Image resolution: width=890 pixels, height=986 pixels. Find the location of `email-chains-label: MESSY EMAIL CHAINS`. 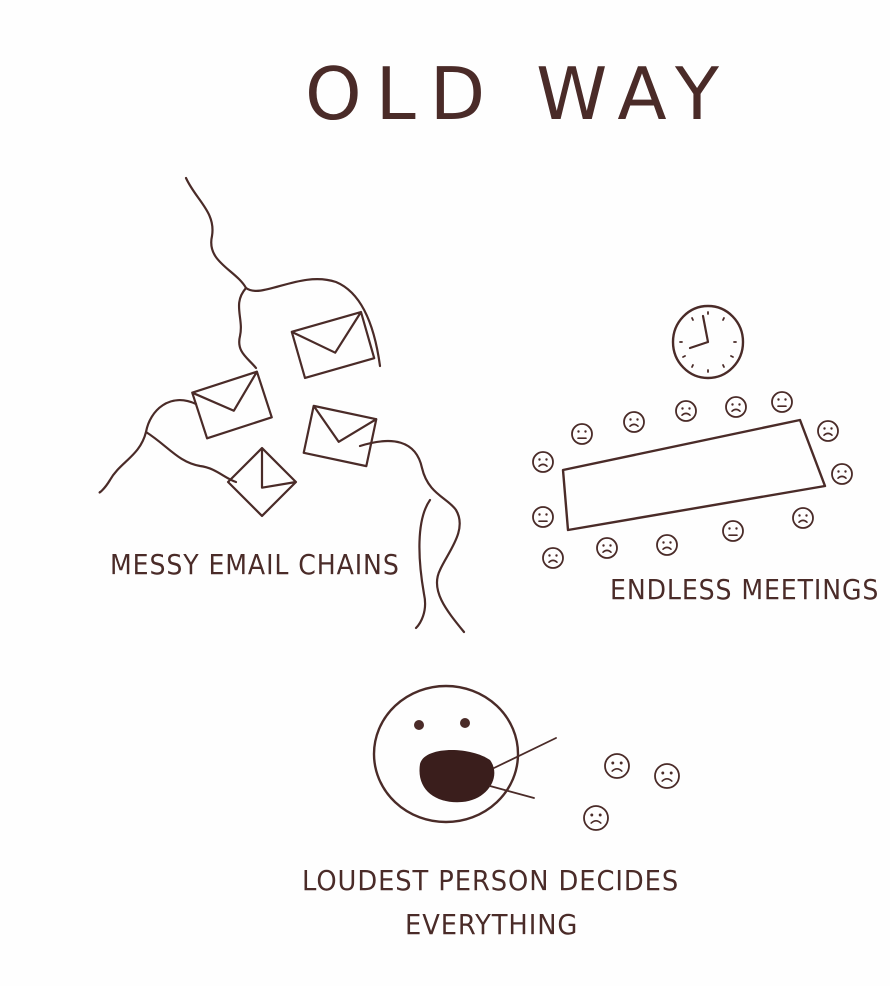

email-chains-label: MESSY EMAIL CHAINS is located at coordinates (255, 564).